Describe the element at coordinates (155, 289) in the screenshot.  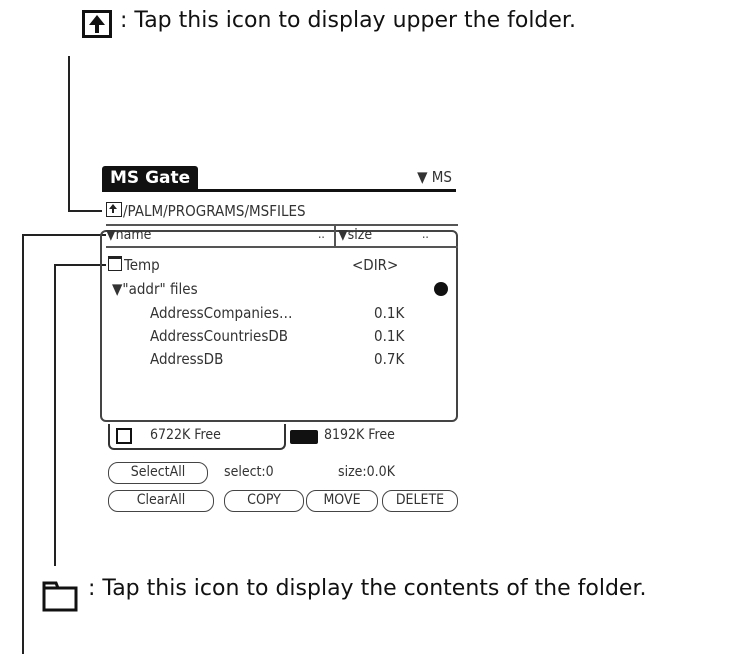
I see `list-item: ▼"addr" files` at that location.